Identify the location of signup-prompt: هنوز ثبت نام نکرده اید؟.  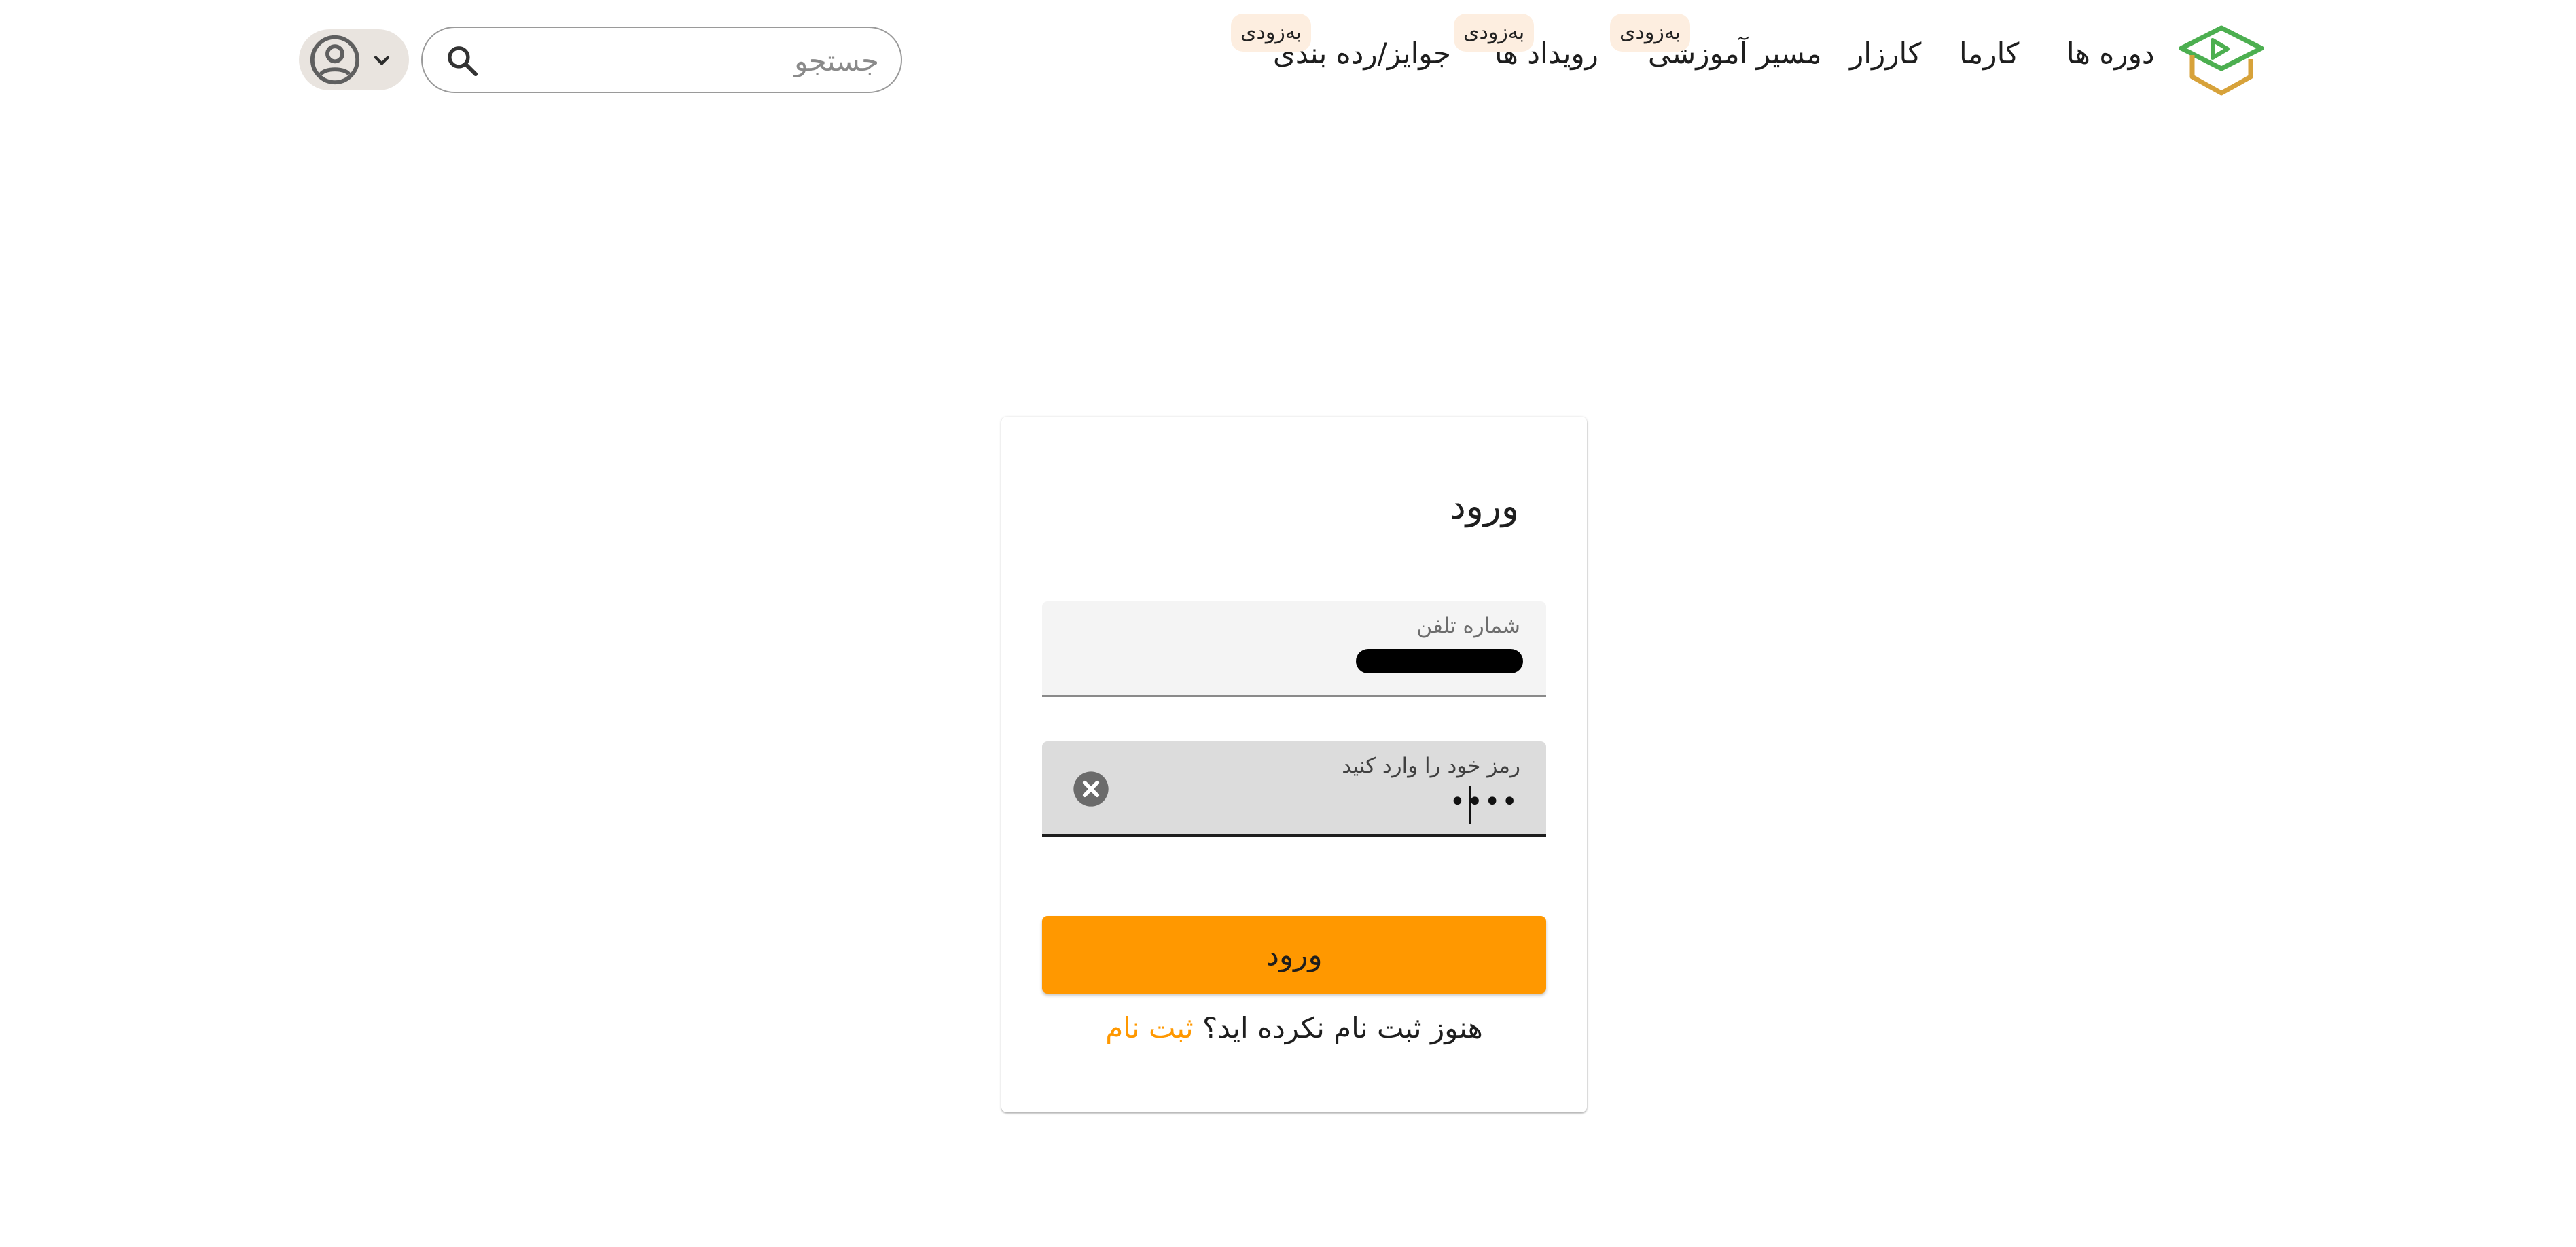
(1342, 1028).